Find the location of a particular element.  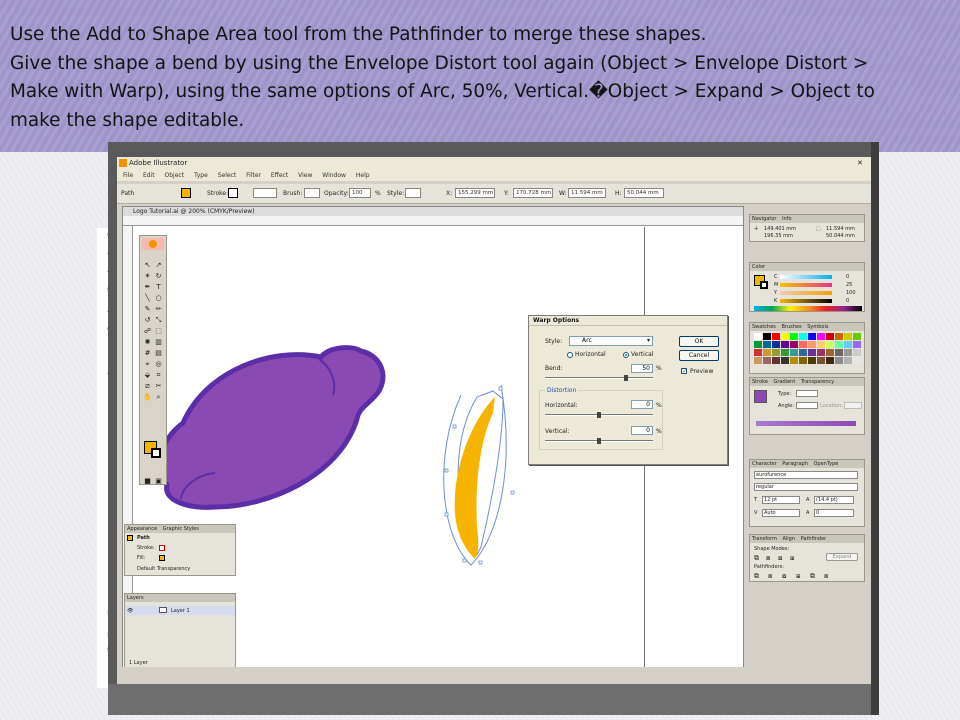

menu-type: Type is located at coordinates (201, 175).